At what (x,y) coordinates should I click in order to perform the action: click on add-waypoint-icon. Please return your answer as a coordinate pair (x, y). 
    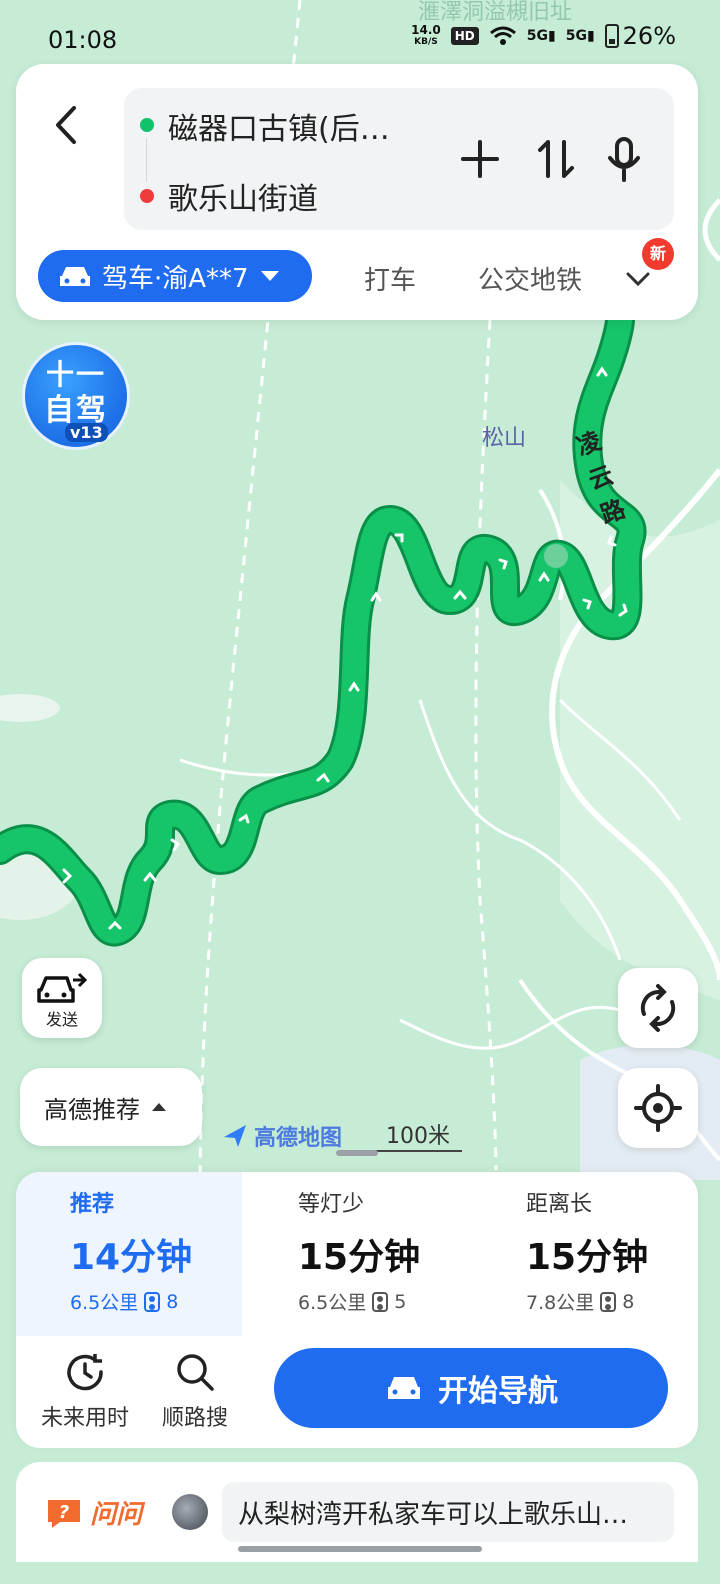
    Looking at the image, I should click on (480, 159).